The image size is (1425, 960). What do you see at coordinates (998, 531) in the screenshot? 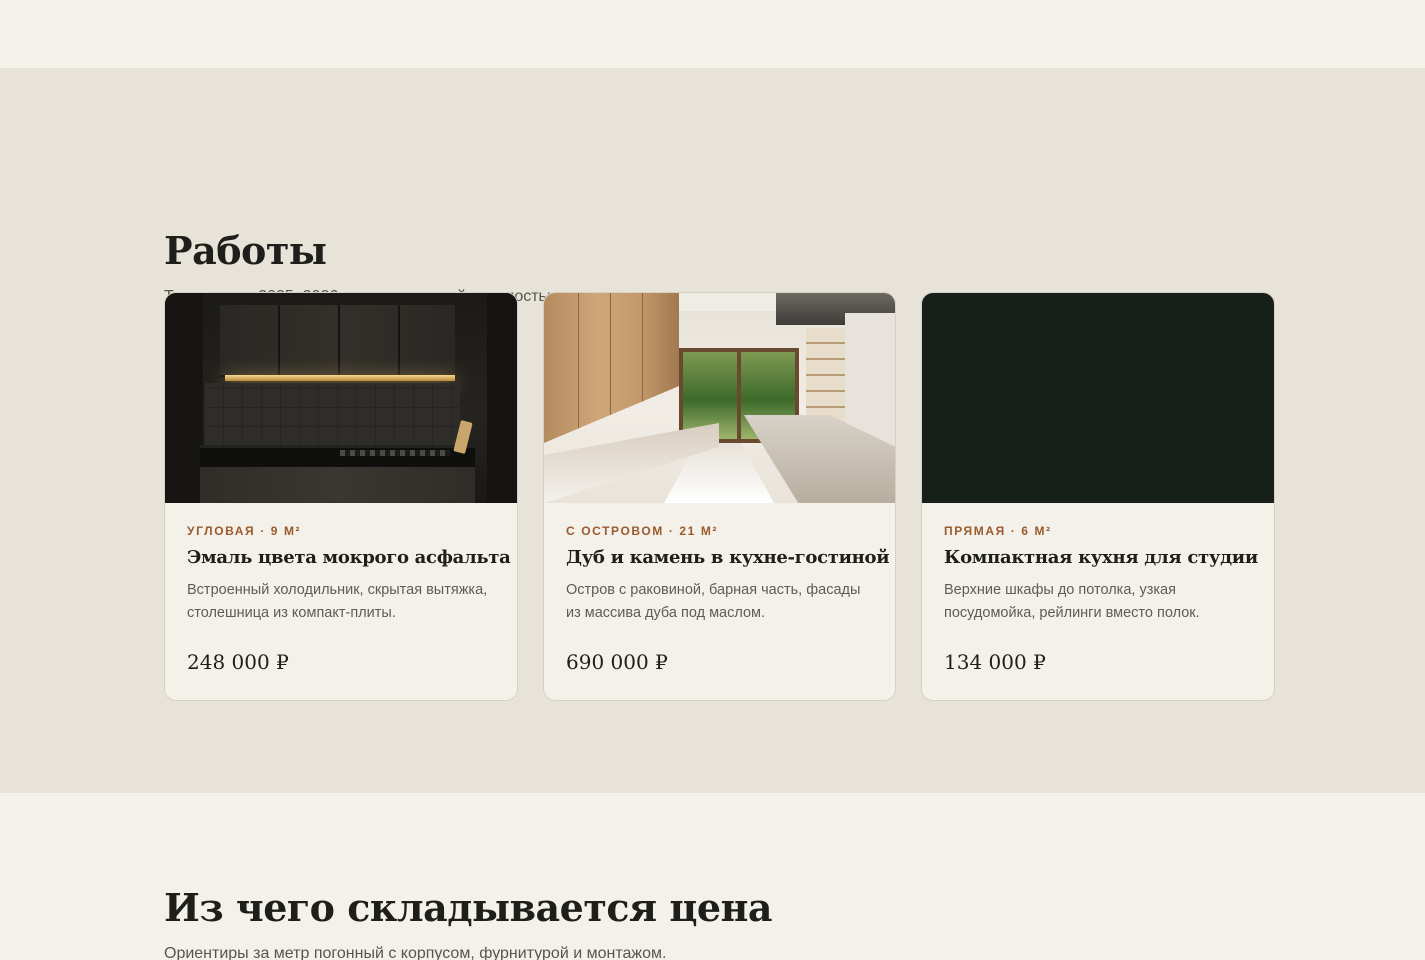
I see `card-tag: ПРЯМАЯ · 6 М²` at bounding box center [998, 531].